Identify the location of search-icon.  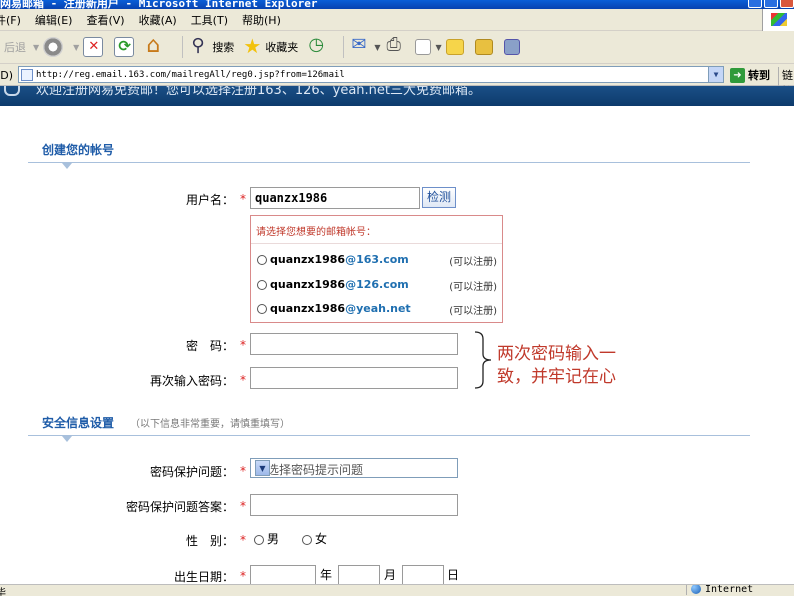
(199, 46).